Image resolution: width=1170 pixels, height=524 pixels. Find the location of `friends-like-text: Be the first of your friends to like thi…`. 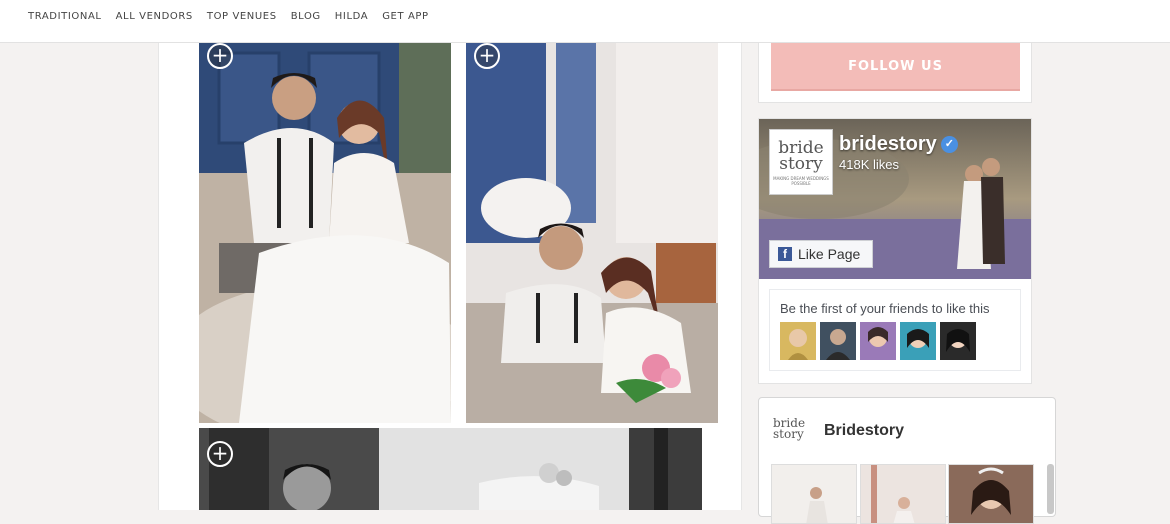

friends-like-text: Be the first of your friends to like thi… is located at coordinates (885, 308).